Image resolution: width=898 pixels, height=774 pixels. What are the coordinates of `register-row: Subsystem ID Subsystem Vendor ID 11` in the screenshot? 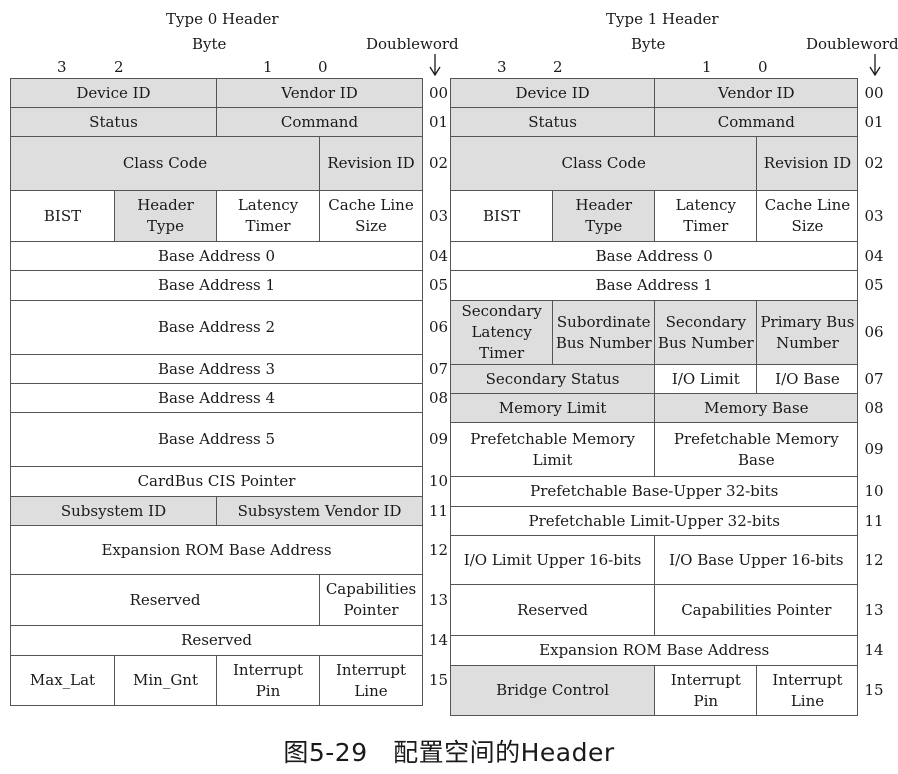 It's located at (236, 511).